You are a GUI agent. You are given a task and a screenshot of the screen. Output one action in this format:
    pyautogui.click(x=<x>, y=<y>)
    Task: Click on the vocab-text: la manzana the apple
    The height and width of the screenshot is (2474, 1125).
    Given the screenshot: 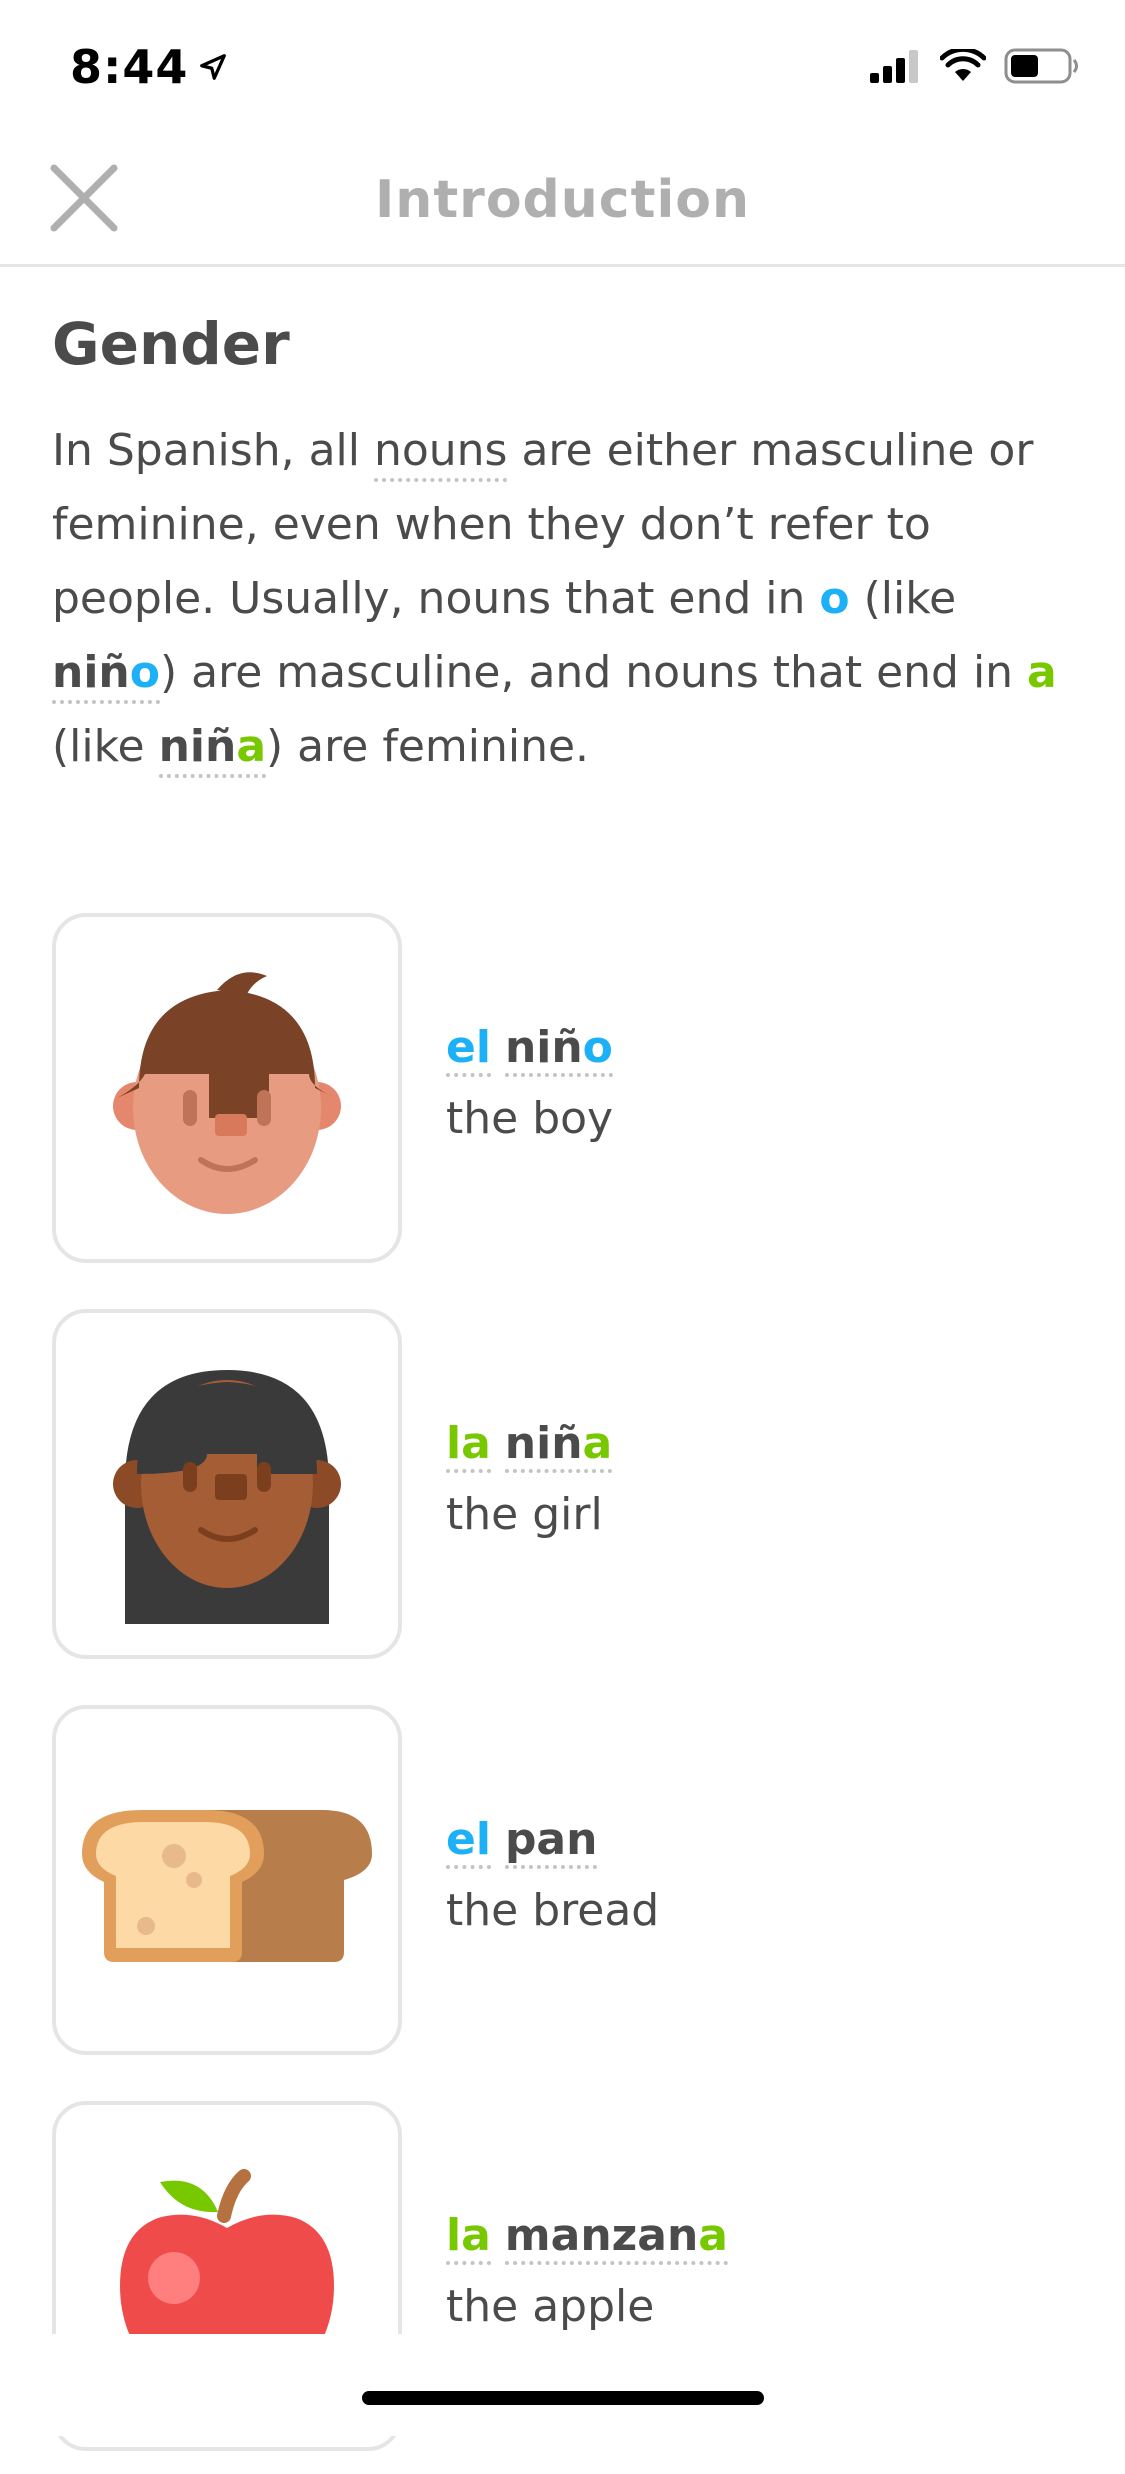 What is the action you would take?
    pyautogui.click(x=587, y=2276)
    